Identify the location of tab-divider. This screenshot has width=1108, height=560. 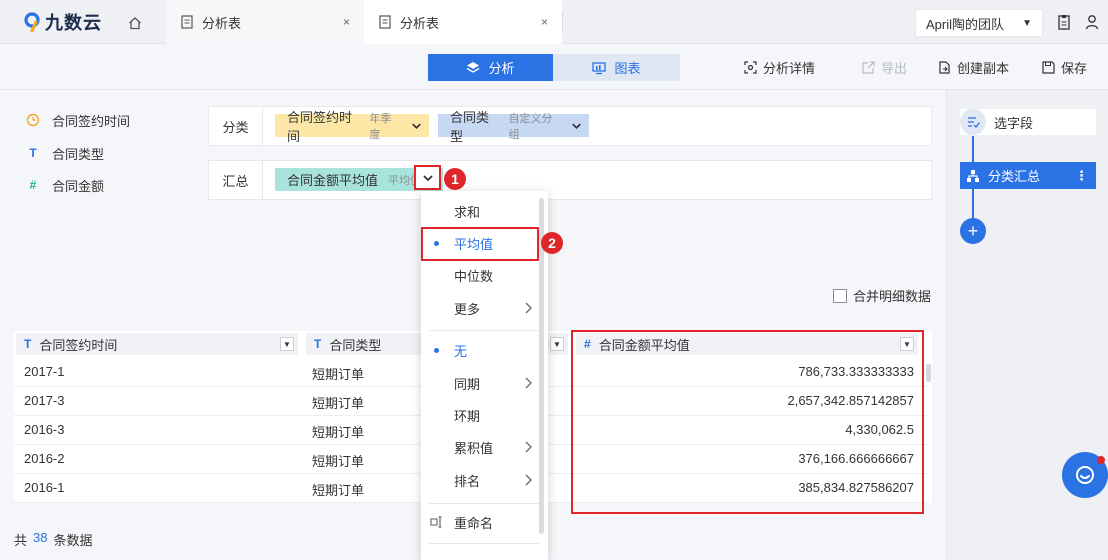
(562, 22).